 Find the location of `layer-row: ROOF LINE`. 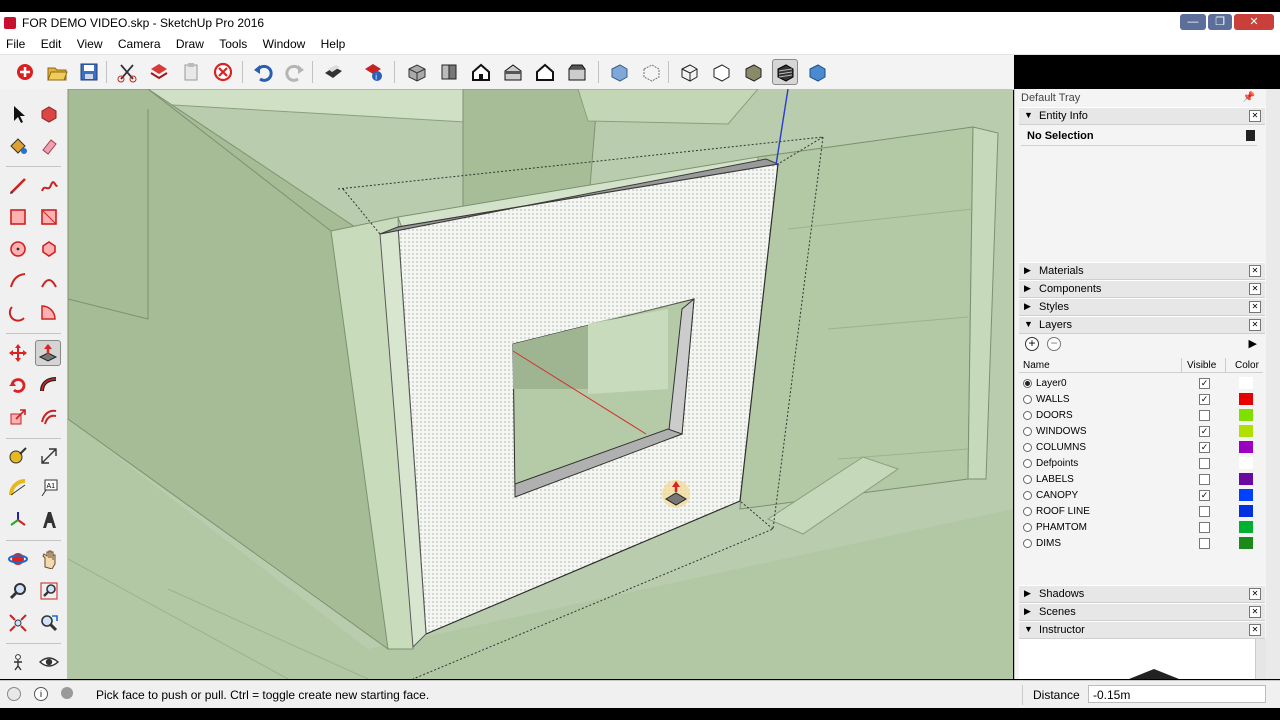

layer-row: ROOF LINE is located at coordinates (1141, 512).